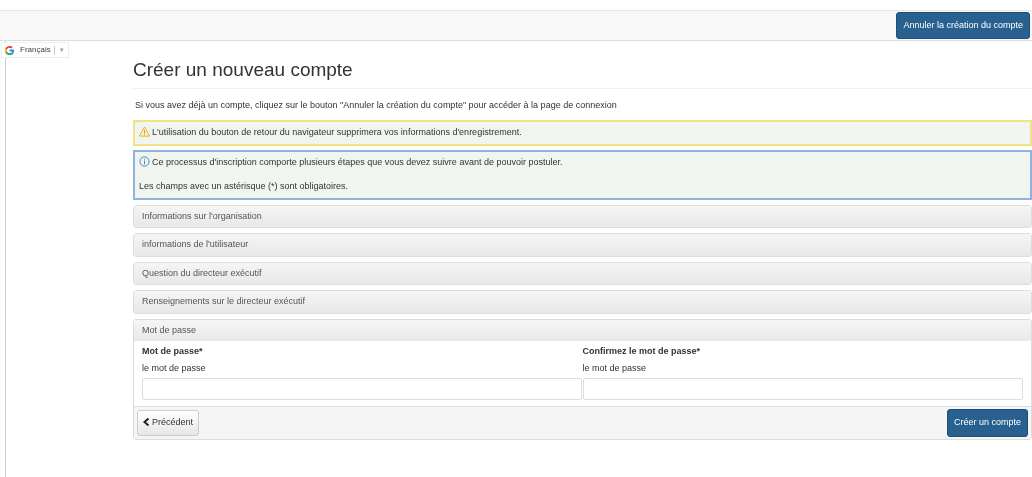  I want to click on language-label: Français, so click(35, 50).